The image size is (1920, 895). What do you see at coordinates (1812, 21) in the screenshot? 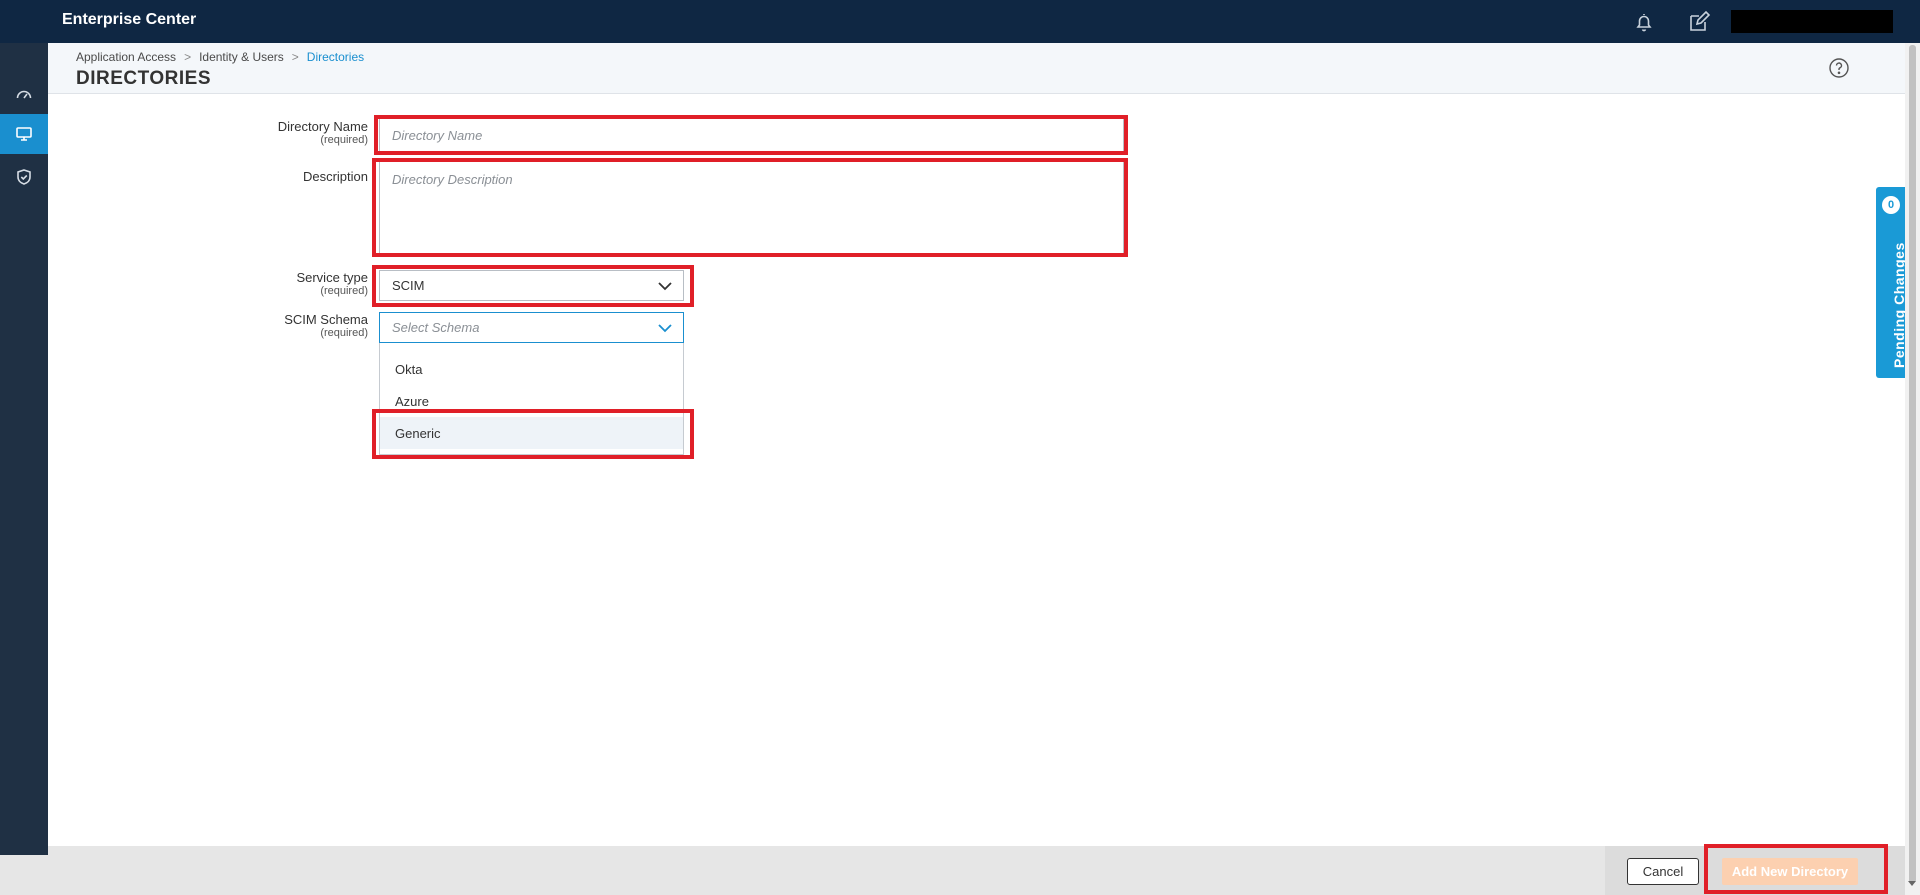
I see `user-menu` at bounding box center [1812, 21].